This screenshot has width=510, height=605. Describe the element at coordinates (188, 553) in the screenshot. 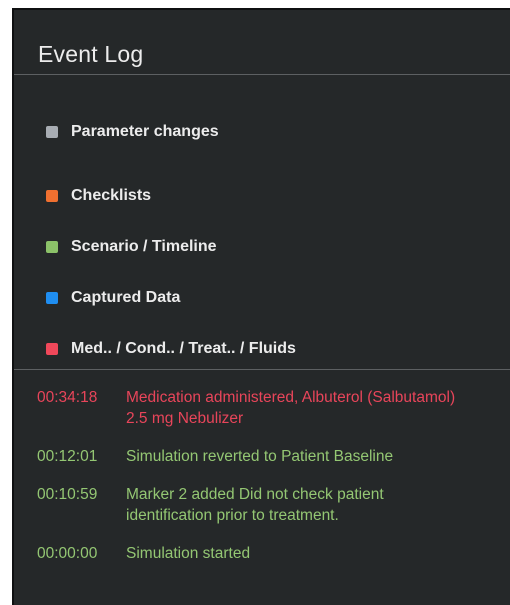

I see `log-message: Simulation started` at that location.